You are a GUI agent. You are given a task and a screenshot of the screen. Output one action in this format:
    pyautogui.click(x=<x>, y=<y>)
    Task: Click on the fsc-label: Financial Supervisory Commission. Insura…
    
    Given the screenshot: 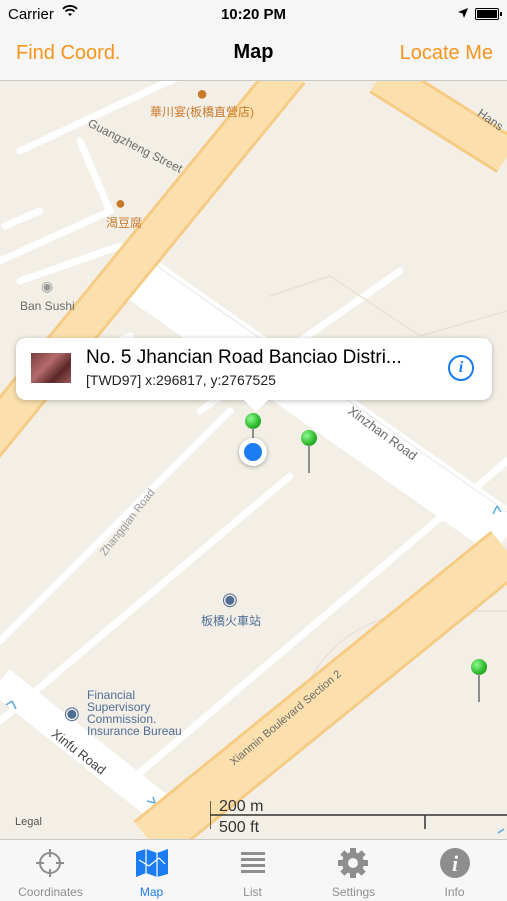 What is the action you would take?
    pyautogui.click(x=134, y=713)
    